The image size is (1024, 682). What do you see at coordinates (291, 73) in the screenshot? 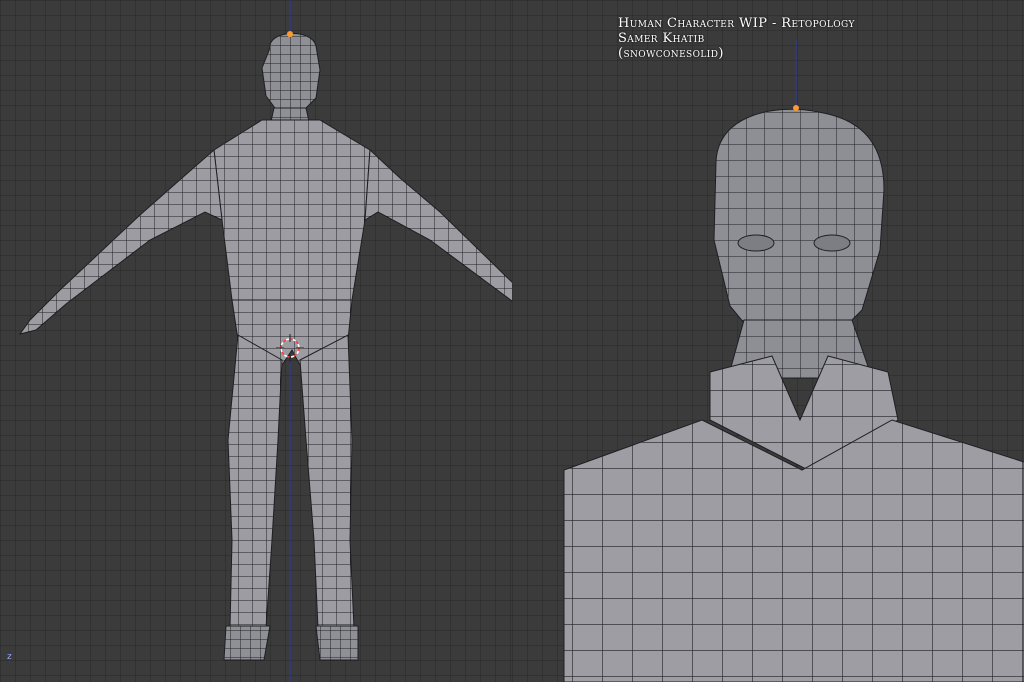
I see `head-mesh` at bounding box center [291, 73].